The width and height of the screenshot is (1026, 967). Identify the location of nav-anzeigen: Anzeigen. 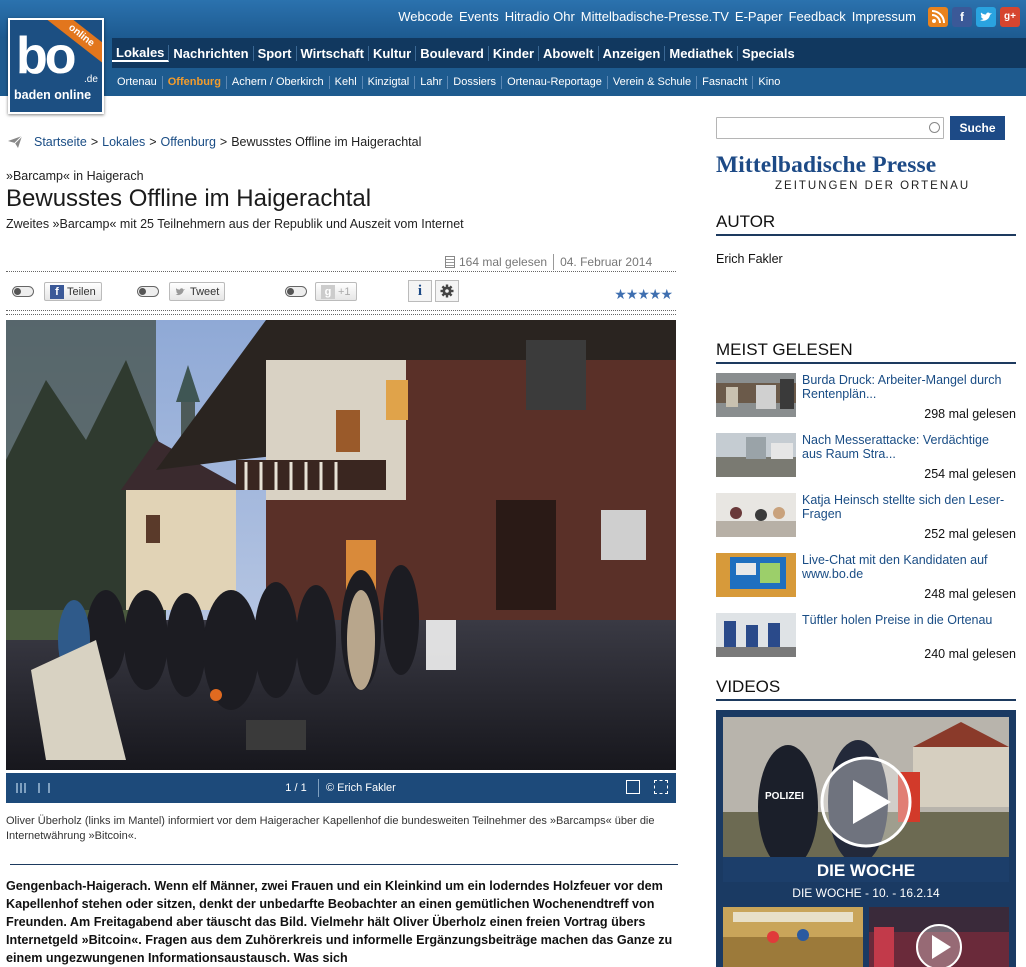
(632, 53).